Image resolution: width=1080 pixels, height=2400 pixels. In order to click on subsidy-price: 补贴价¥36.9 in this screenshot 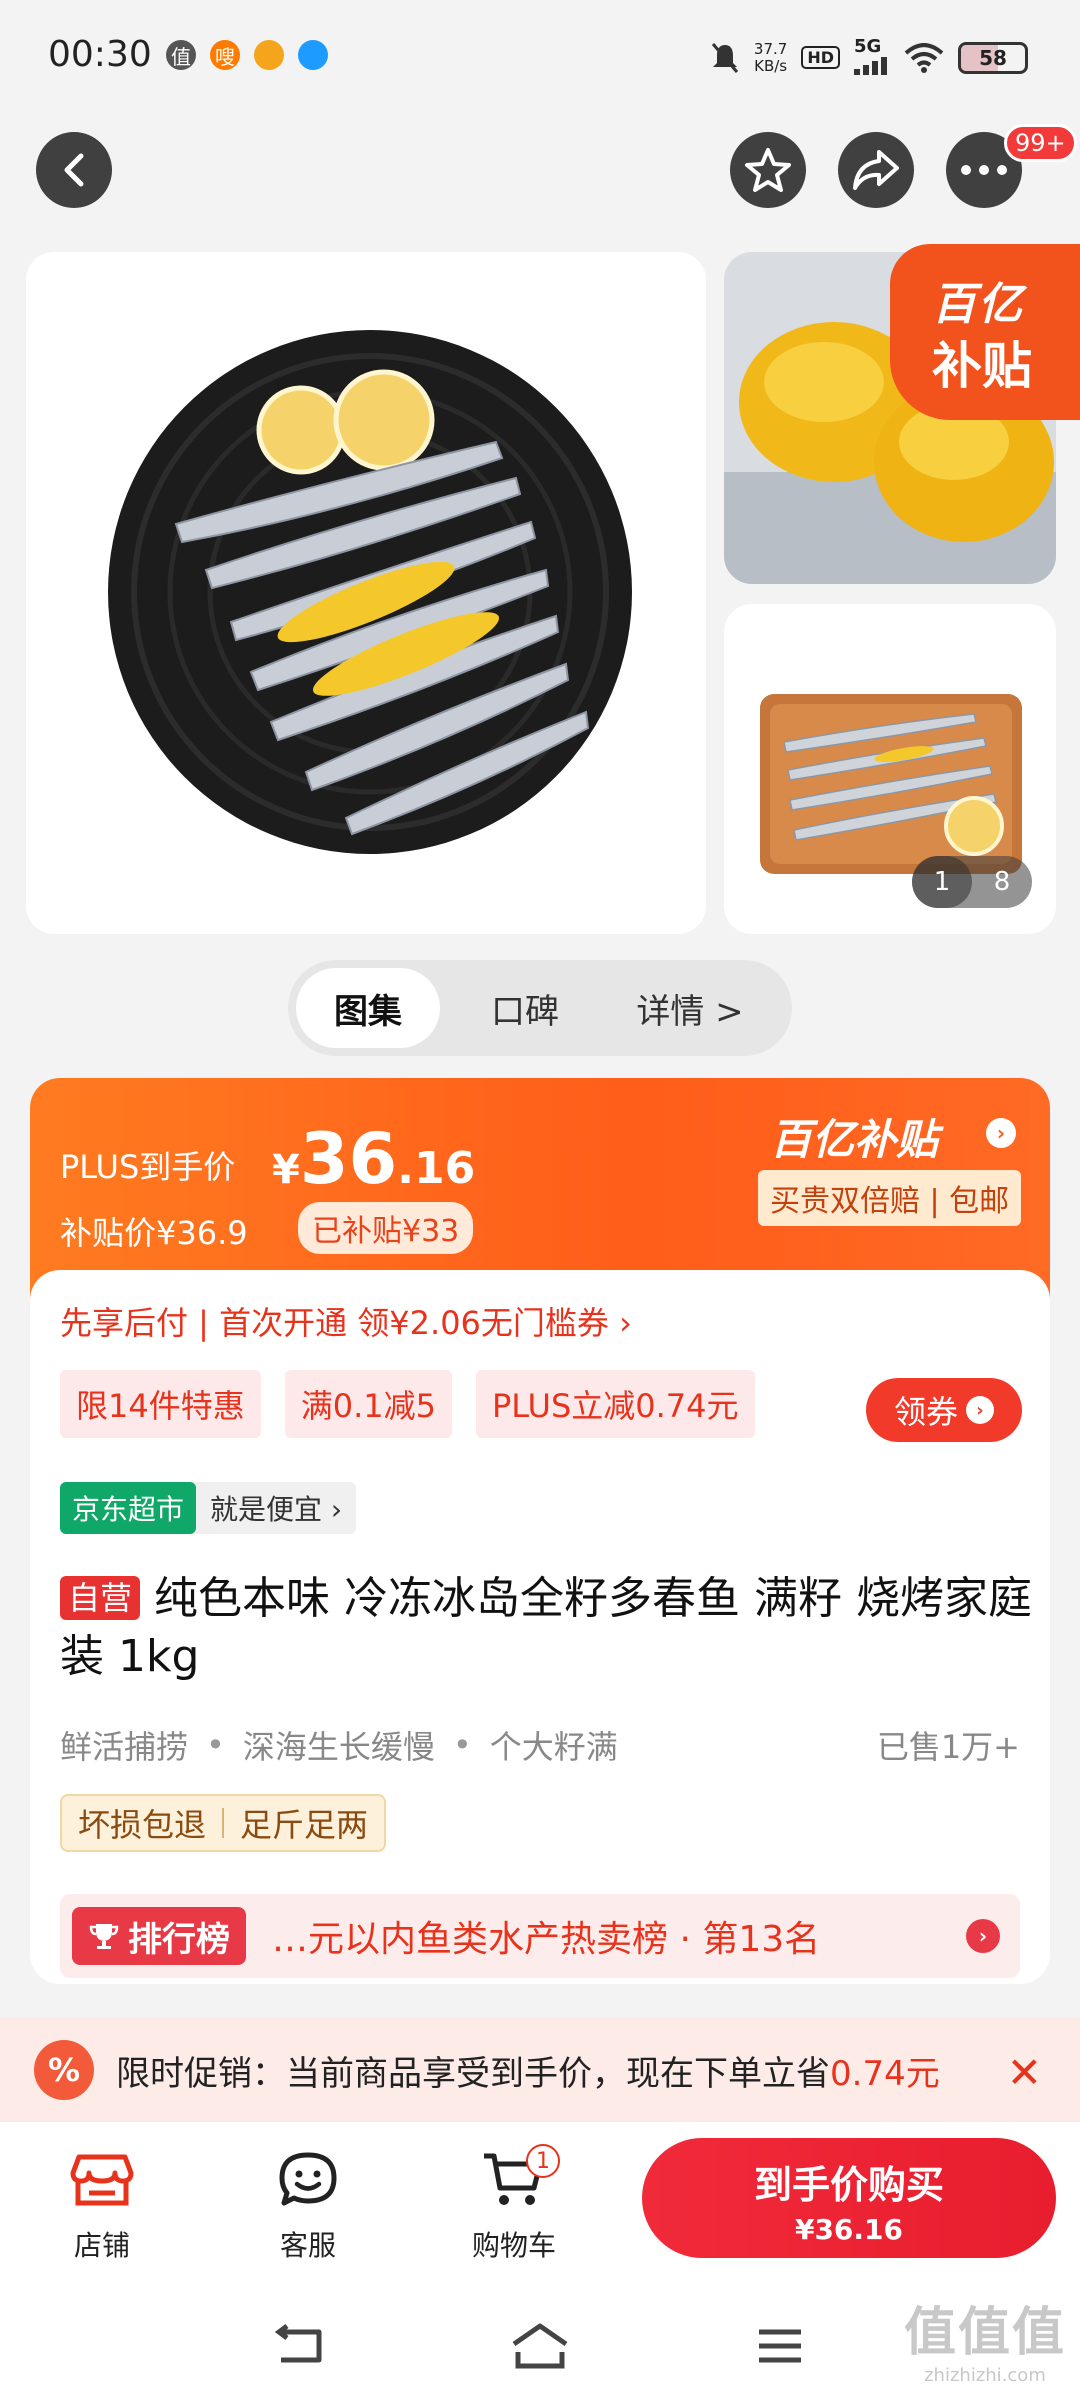, I will do `click(154, 1233)`.